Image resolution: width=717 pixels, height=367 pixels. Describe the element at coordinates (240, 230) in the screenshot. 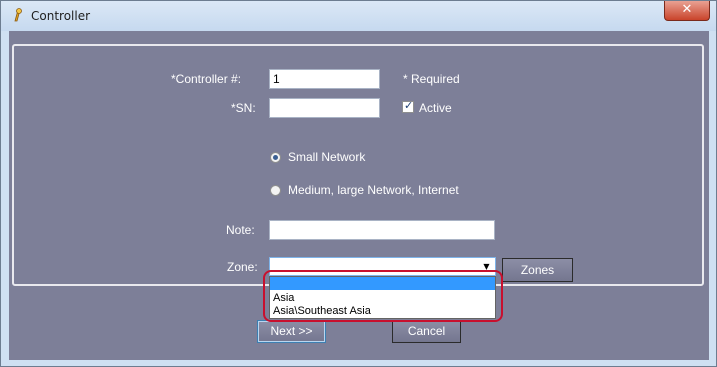

I see `note-label: Note:` at that location.